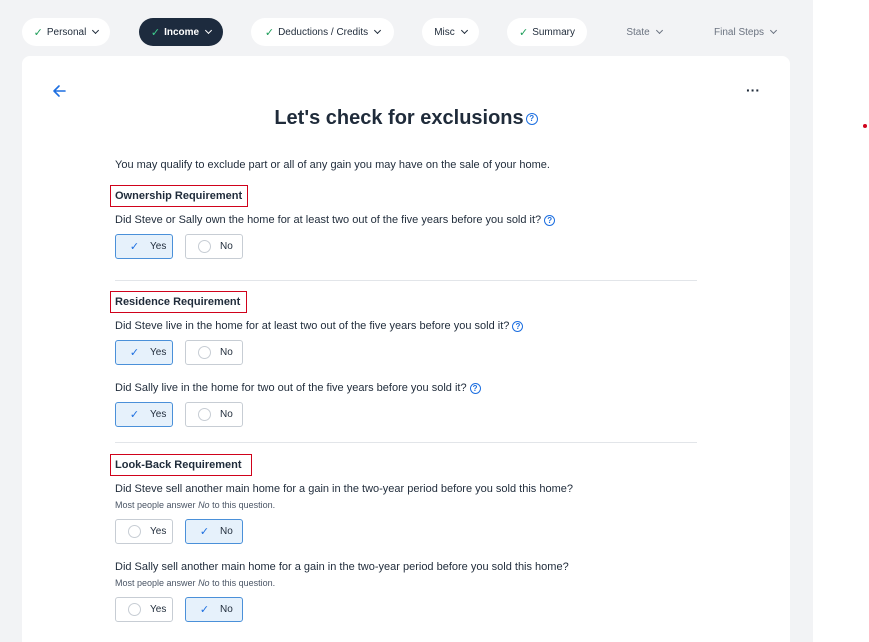 This screenshot has height=642, width=869. I want to click on nav-item-personal: ✓ Personal, so click(66, 32).